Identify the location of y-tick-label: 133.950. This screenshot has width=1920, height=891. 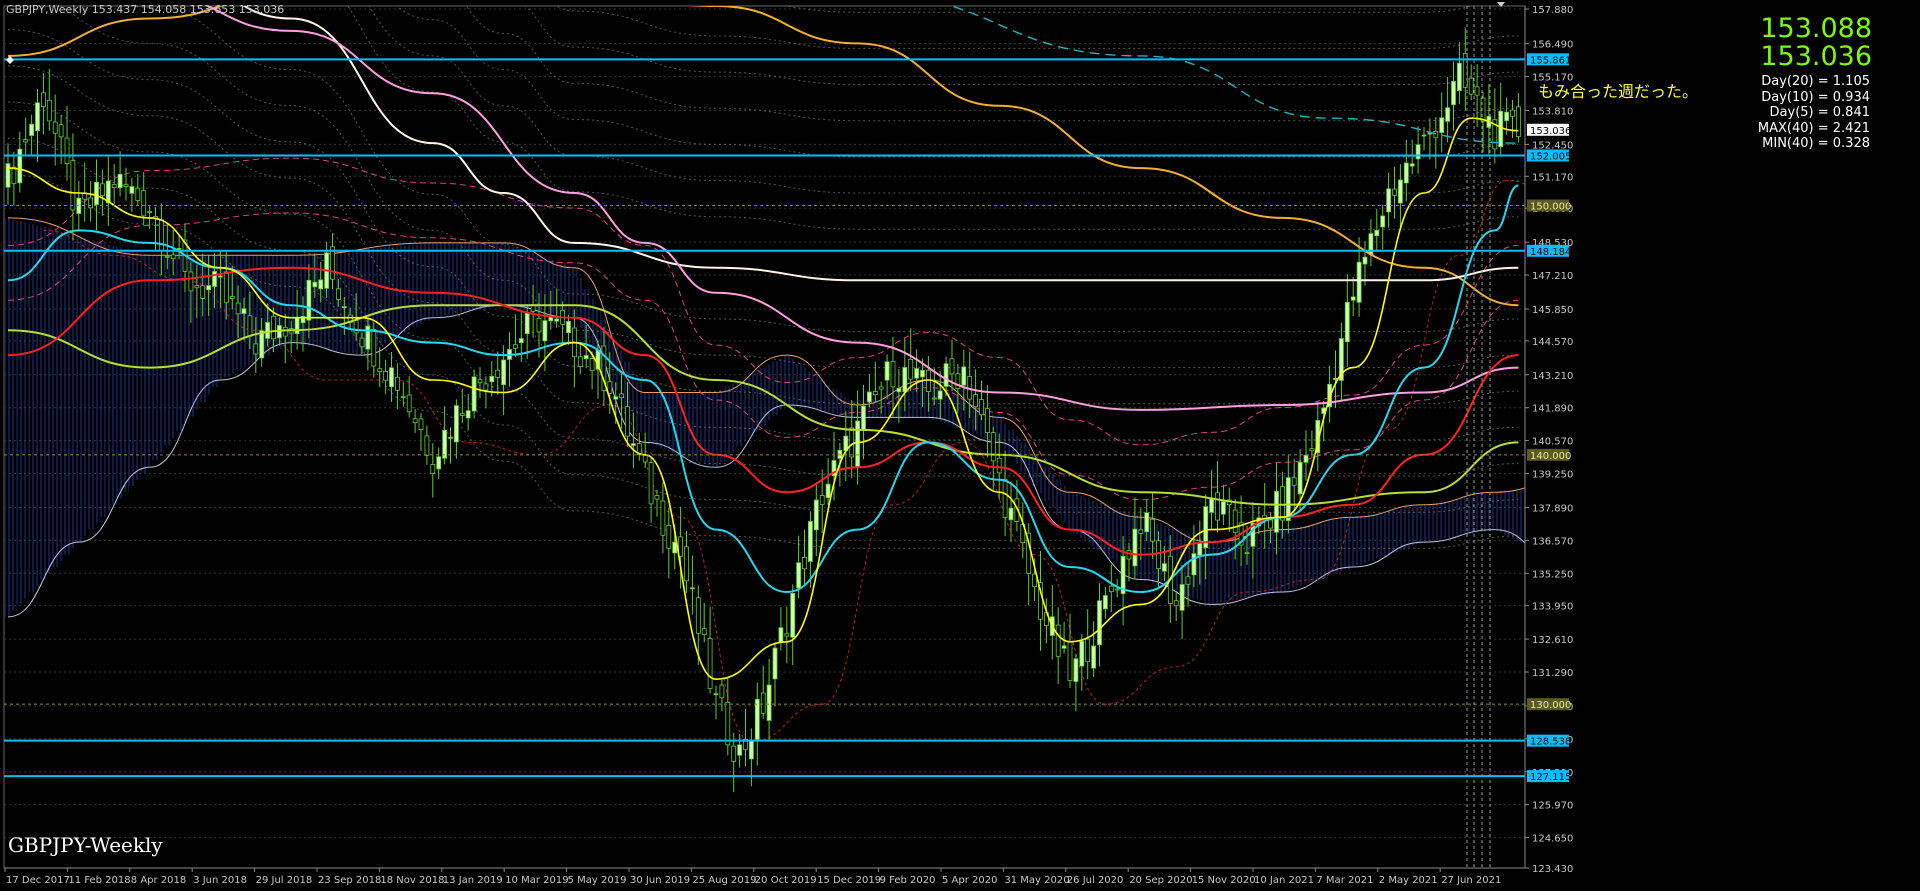
(1552, 607).